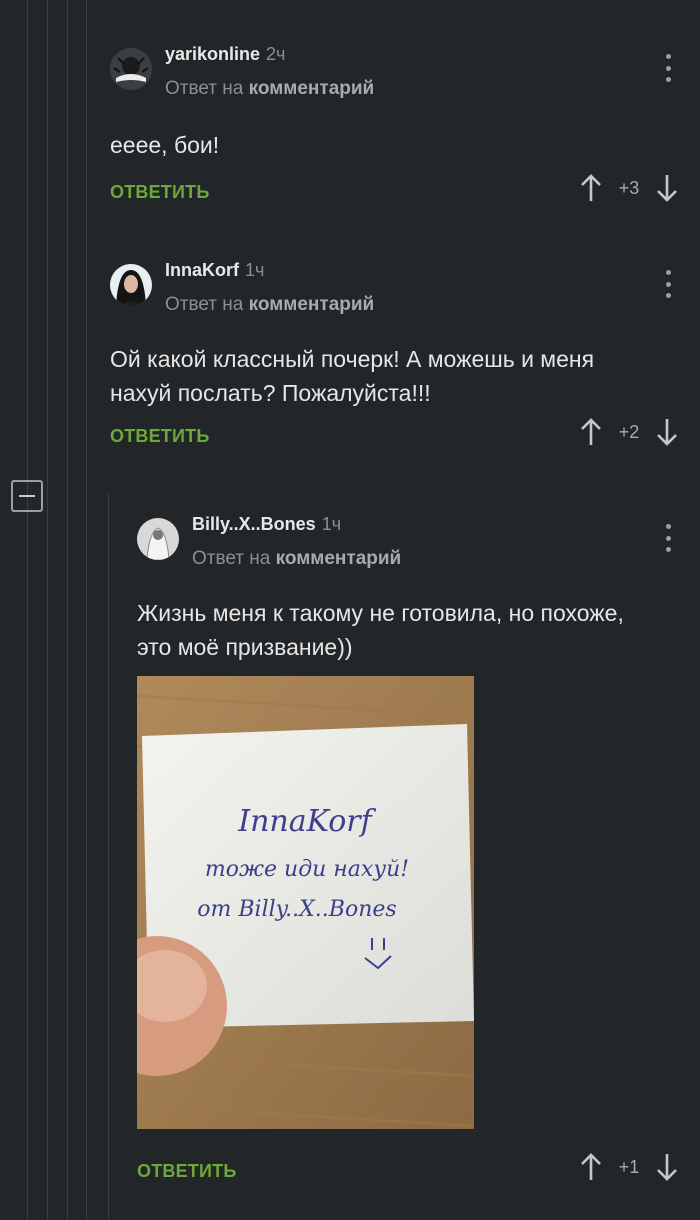 Image resolution: width=700 pixels, height=1220 pixels. Describe the element at coordinates (254, 524) in the screenshot. I see `username-link: Billy..X..Bones` at that location.